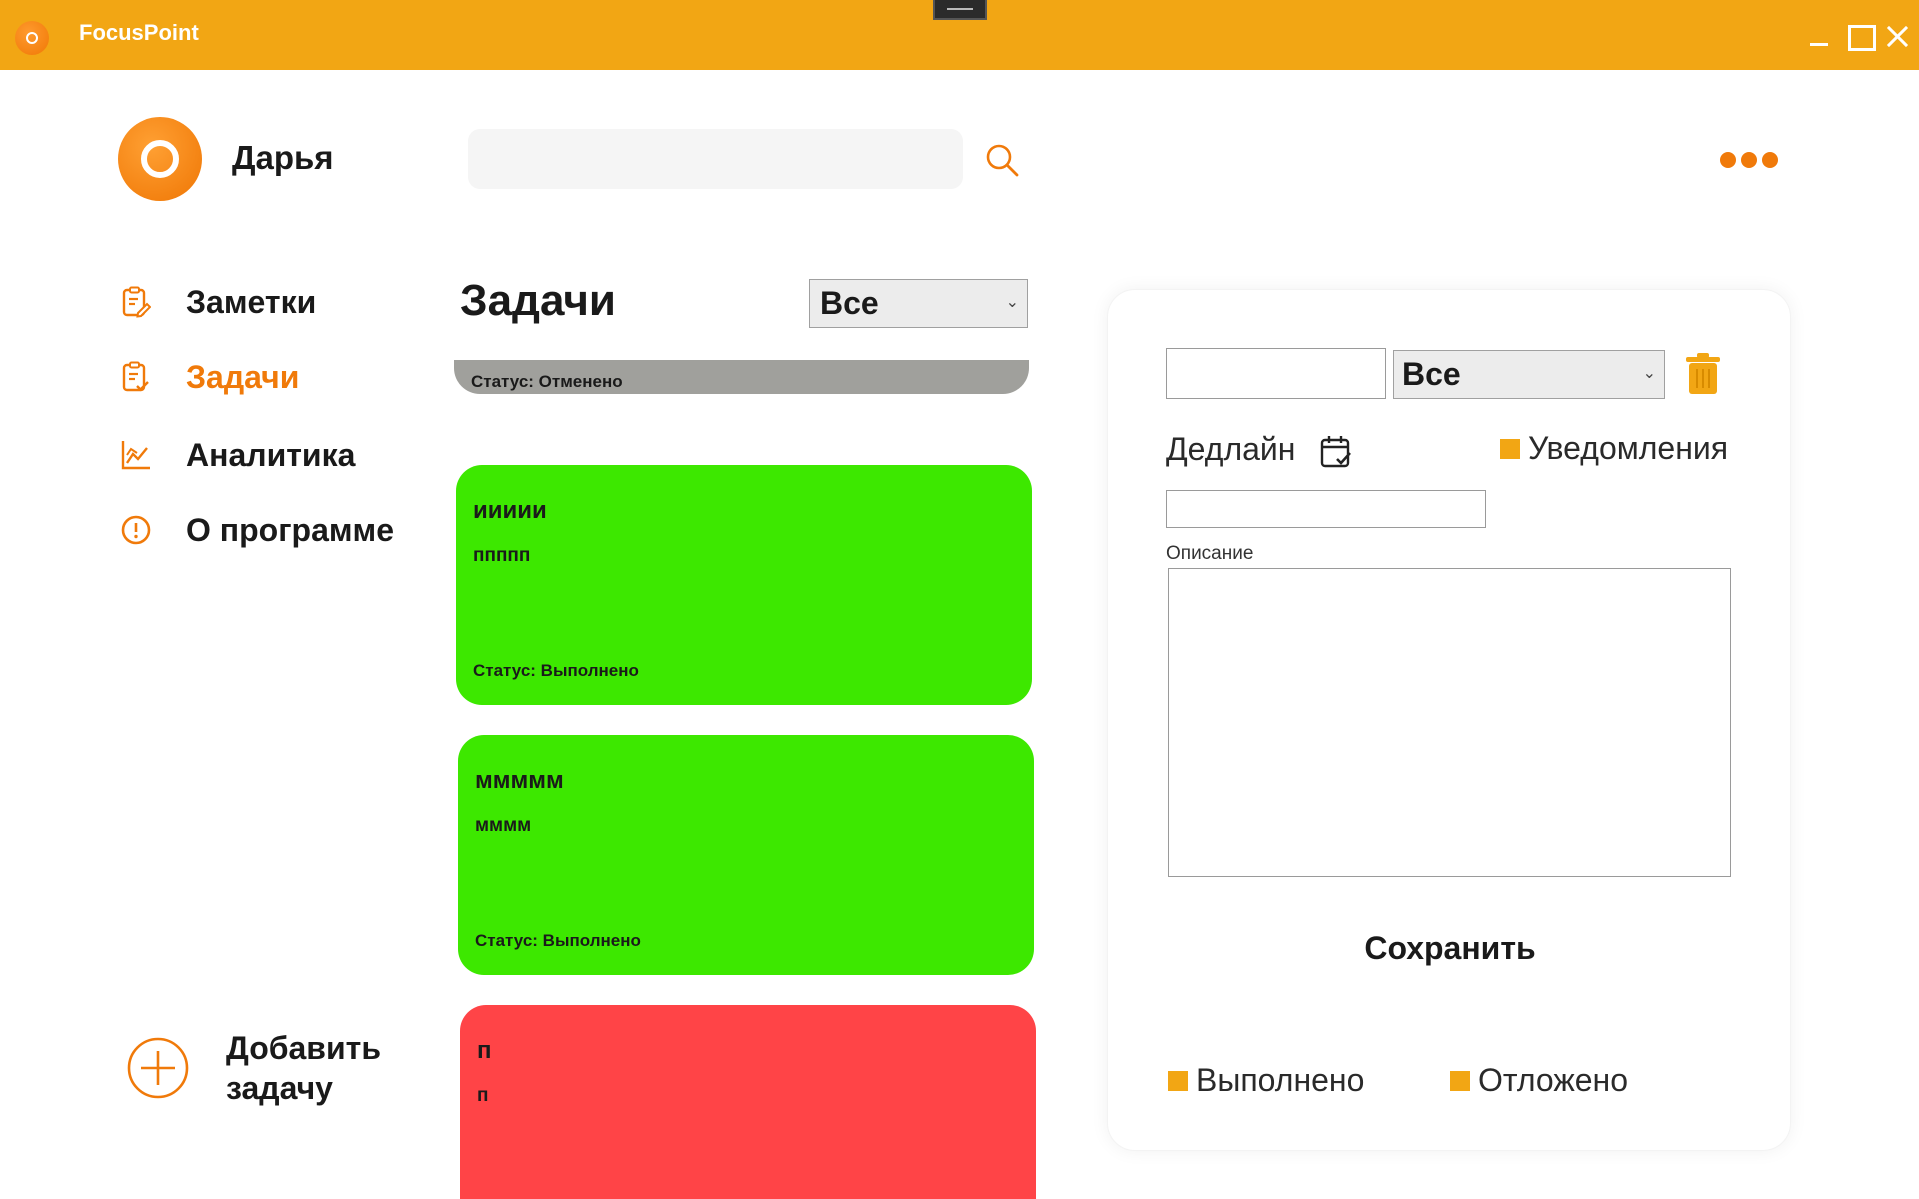 The image size is (1919, 1199). What do you see at coordinates (1628, 448) in the screenshot?
I see `notifications-label: Уведомления` at bounding box center [1628, 448].